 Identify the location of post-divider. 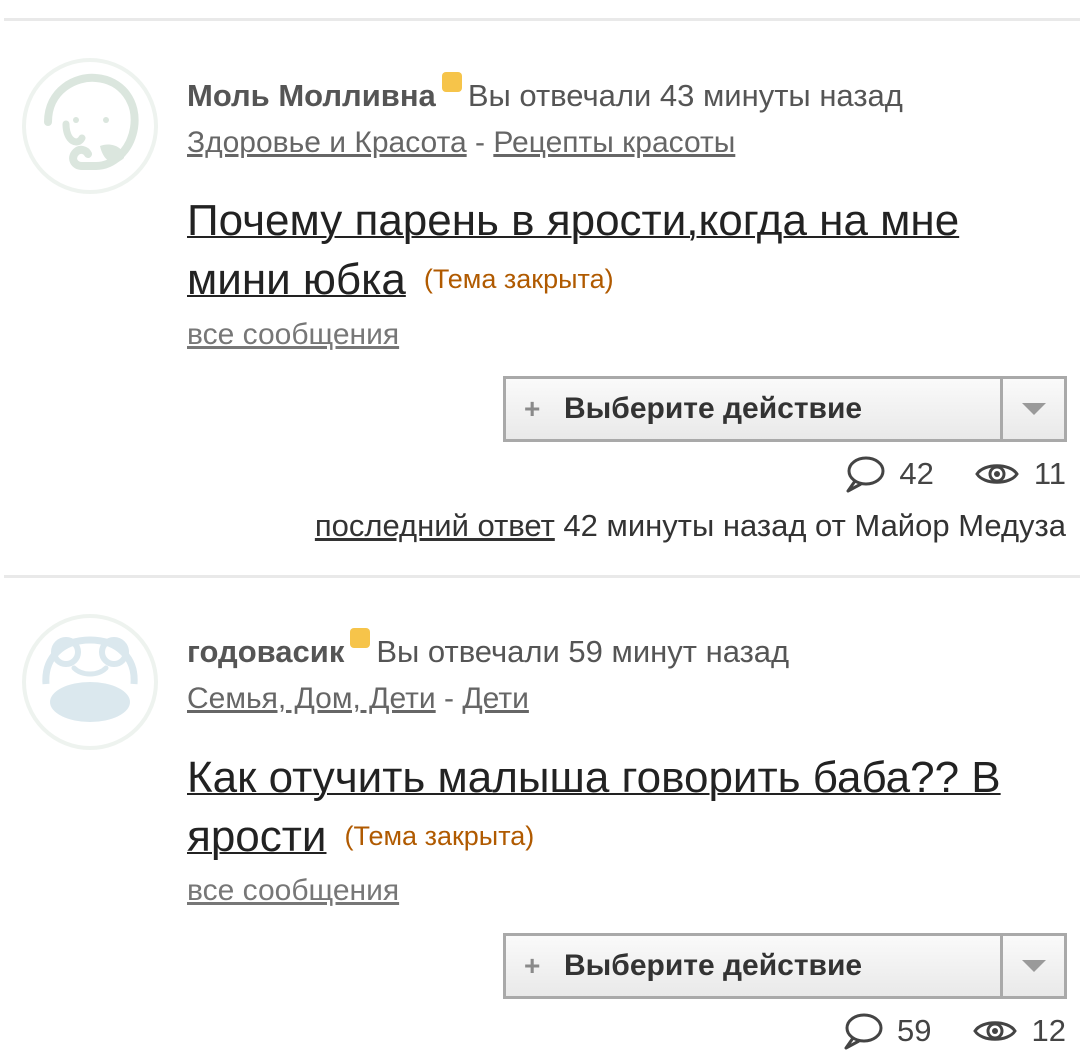
(542, 576).